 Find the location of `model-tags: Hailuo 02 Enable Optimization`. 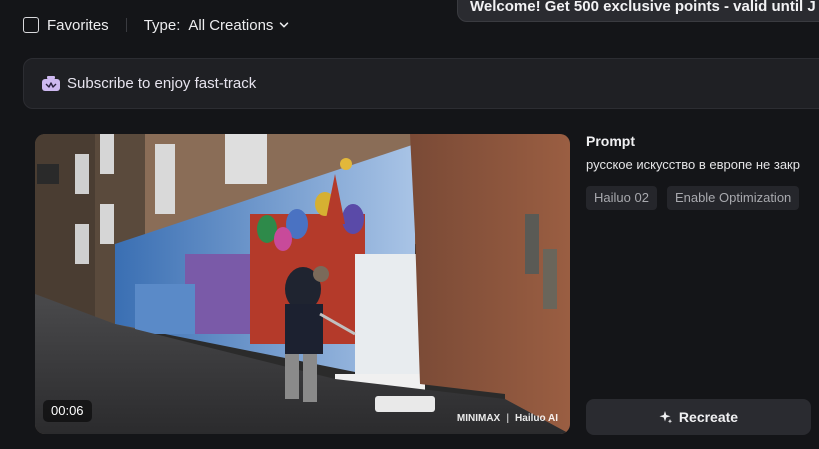

model-tags: Hailuo 02 Enable Optimization is located at coordinates (697, 198).